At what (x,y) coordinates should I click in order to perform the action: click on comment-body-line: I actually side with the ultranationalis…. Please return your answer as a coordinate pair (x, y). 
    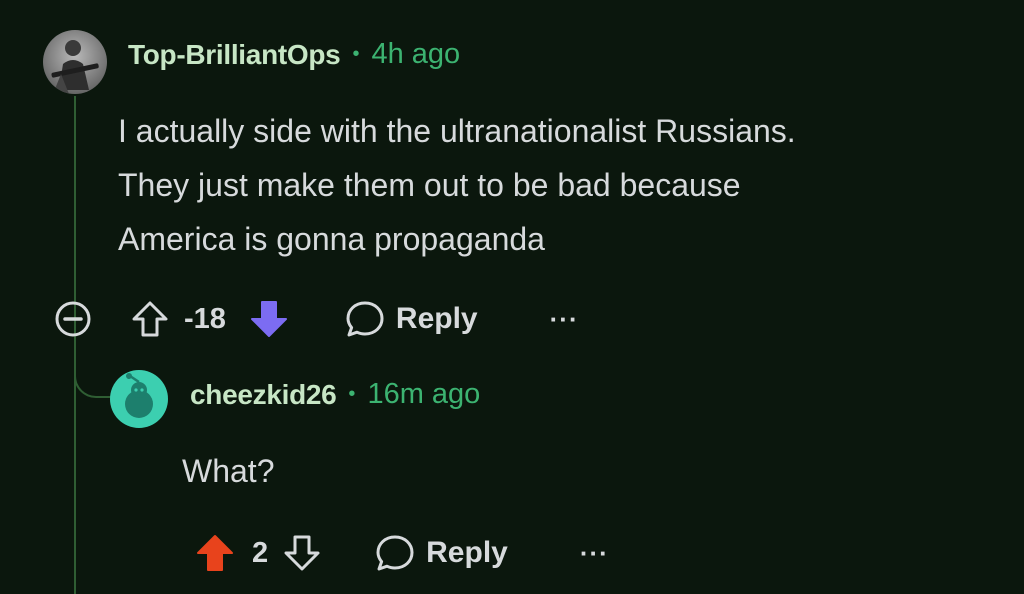
    Looking at the image, I should click on (457, 131).